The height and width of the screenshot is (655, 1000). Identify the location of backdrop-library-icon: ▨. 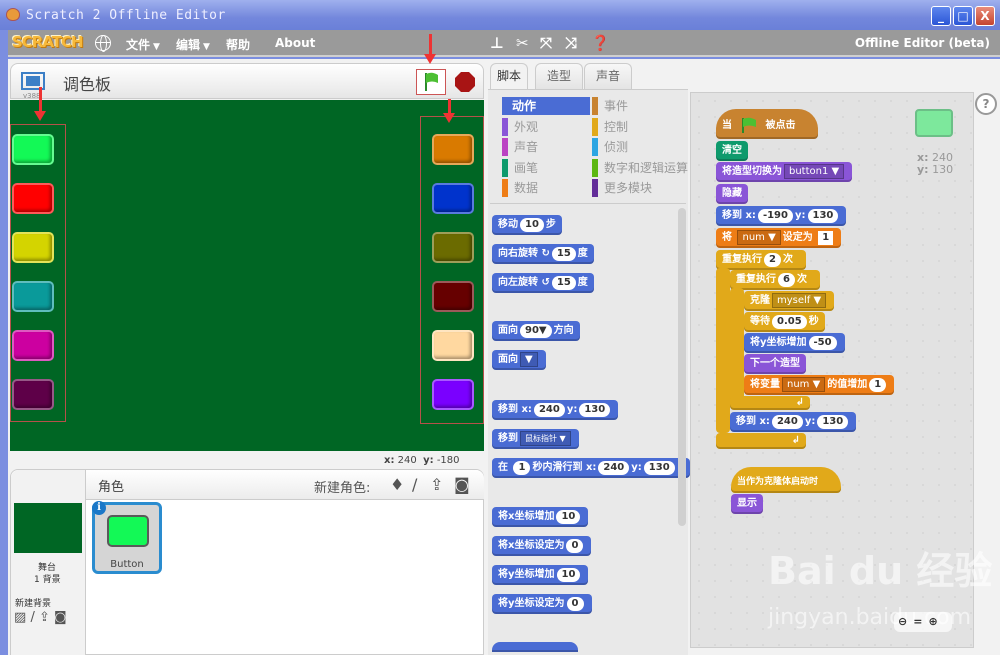
(20, 617).